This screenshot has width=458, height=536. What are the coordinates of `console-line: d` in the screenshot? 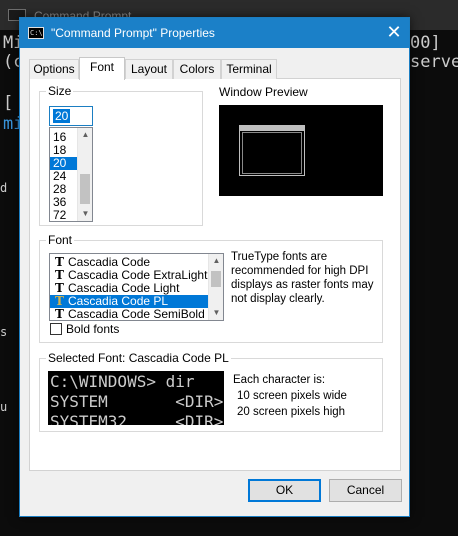 It's located at (4, 188).